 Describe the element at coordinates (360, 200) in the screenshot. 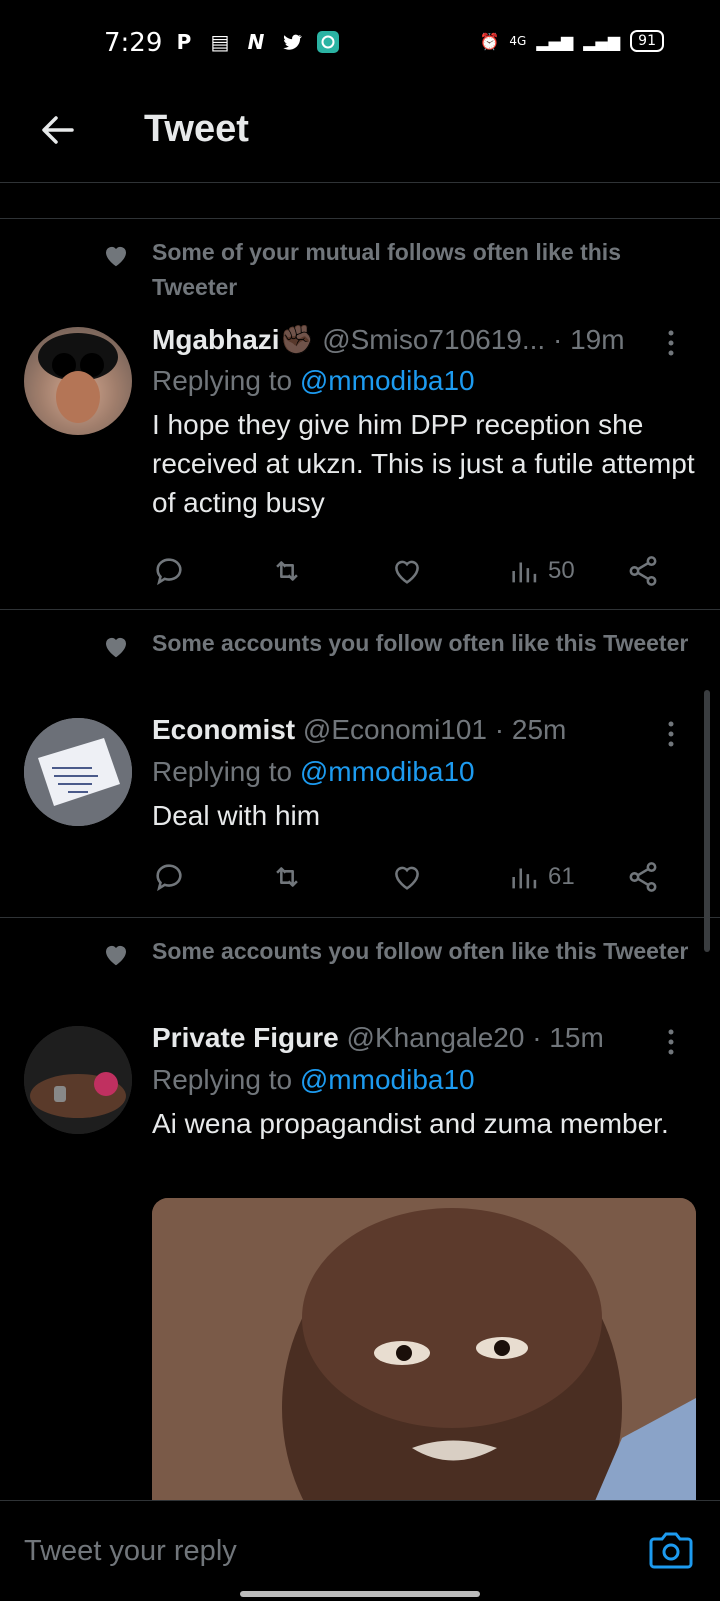

I see `previous-tweet-actions-clipped` at that location.